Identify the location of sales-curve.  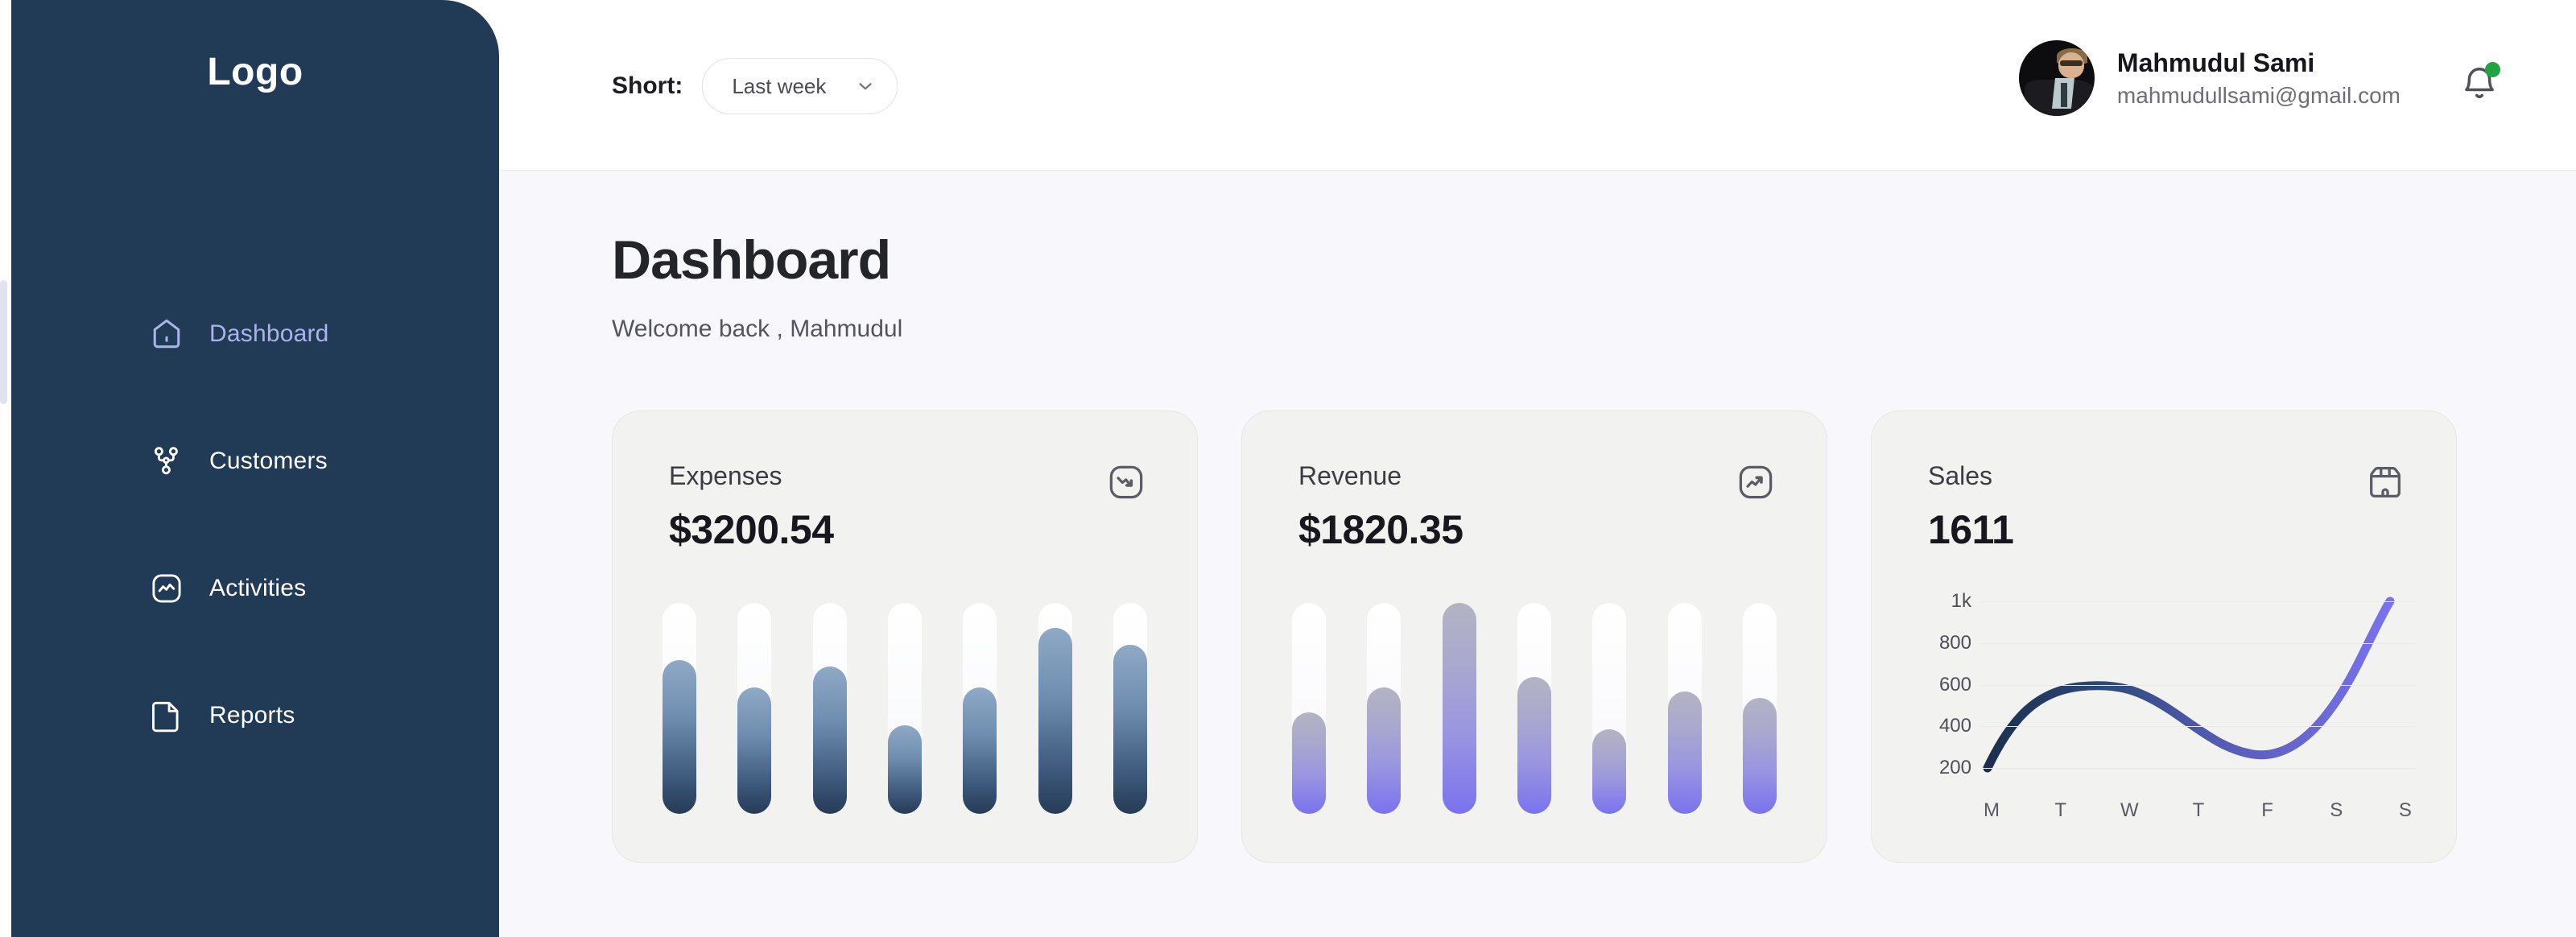
(2189, 685).